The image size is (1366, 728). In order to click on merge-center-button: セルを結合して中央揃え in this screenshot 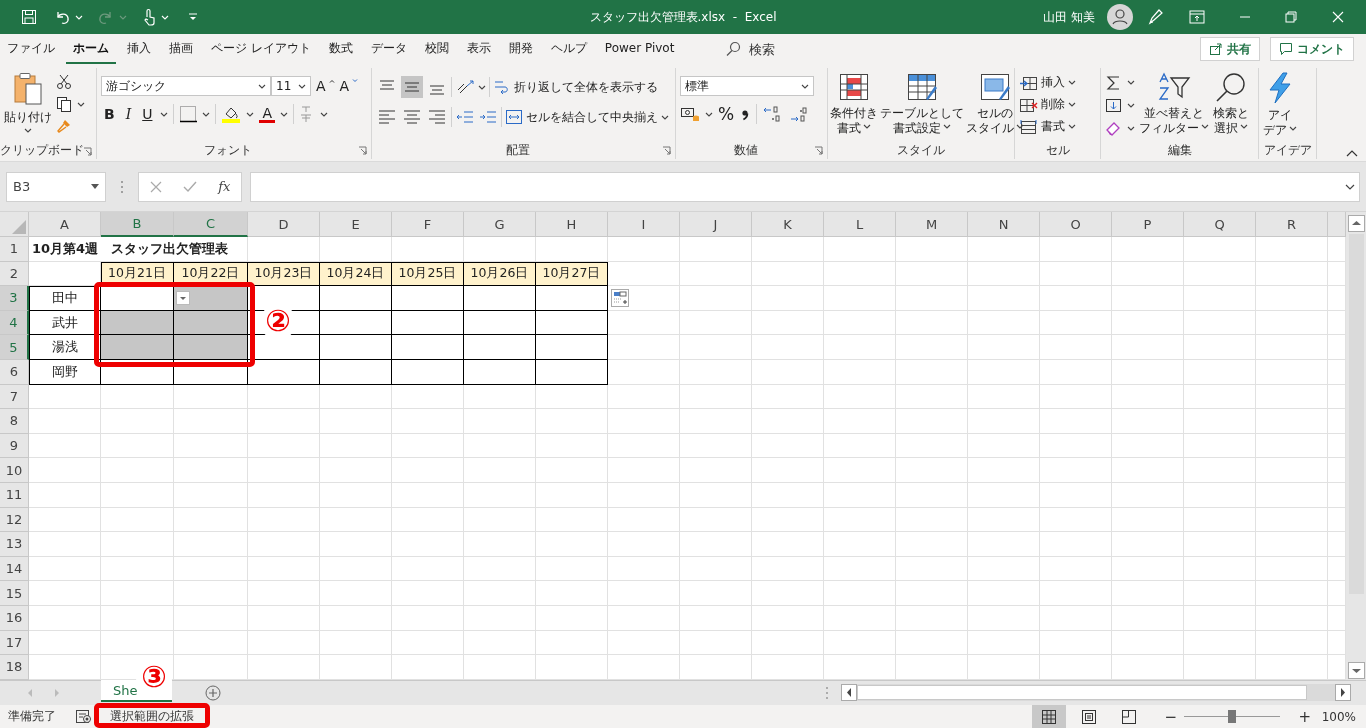, I will do `click(587, 117)`.